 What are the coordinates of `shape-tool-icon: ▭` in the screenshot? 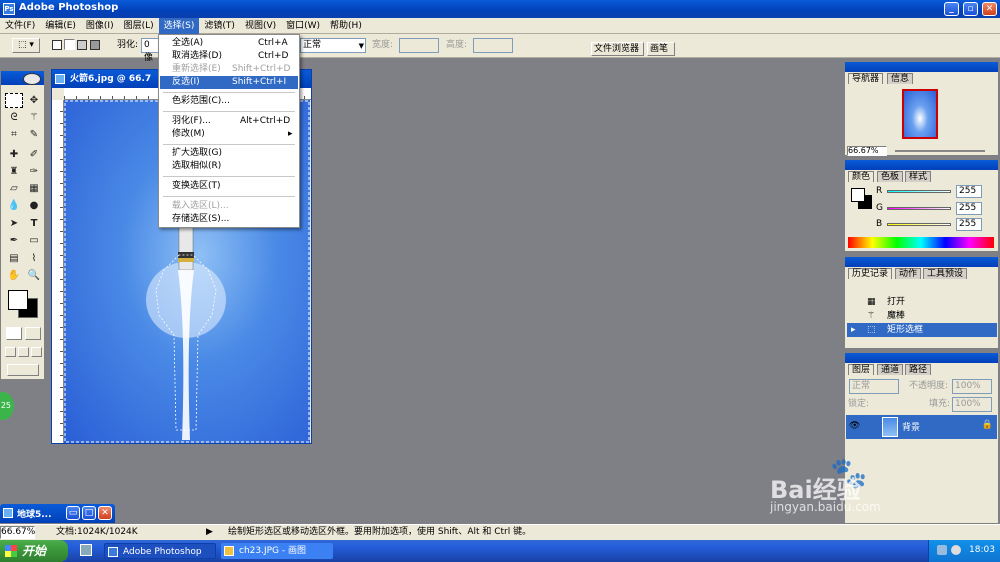 It's located at (34, 240).